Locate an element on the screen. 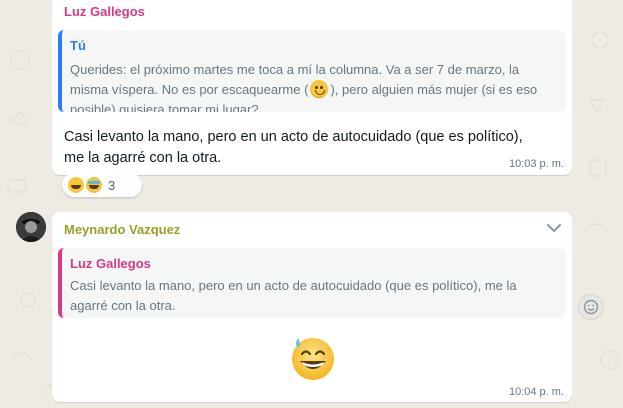 Image resolution: width=623 pixels, height=408 pixels. smiling-face-emoji-icon is located at coordinates (319, 89).